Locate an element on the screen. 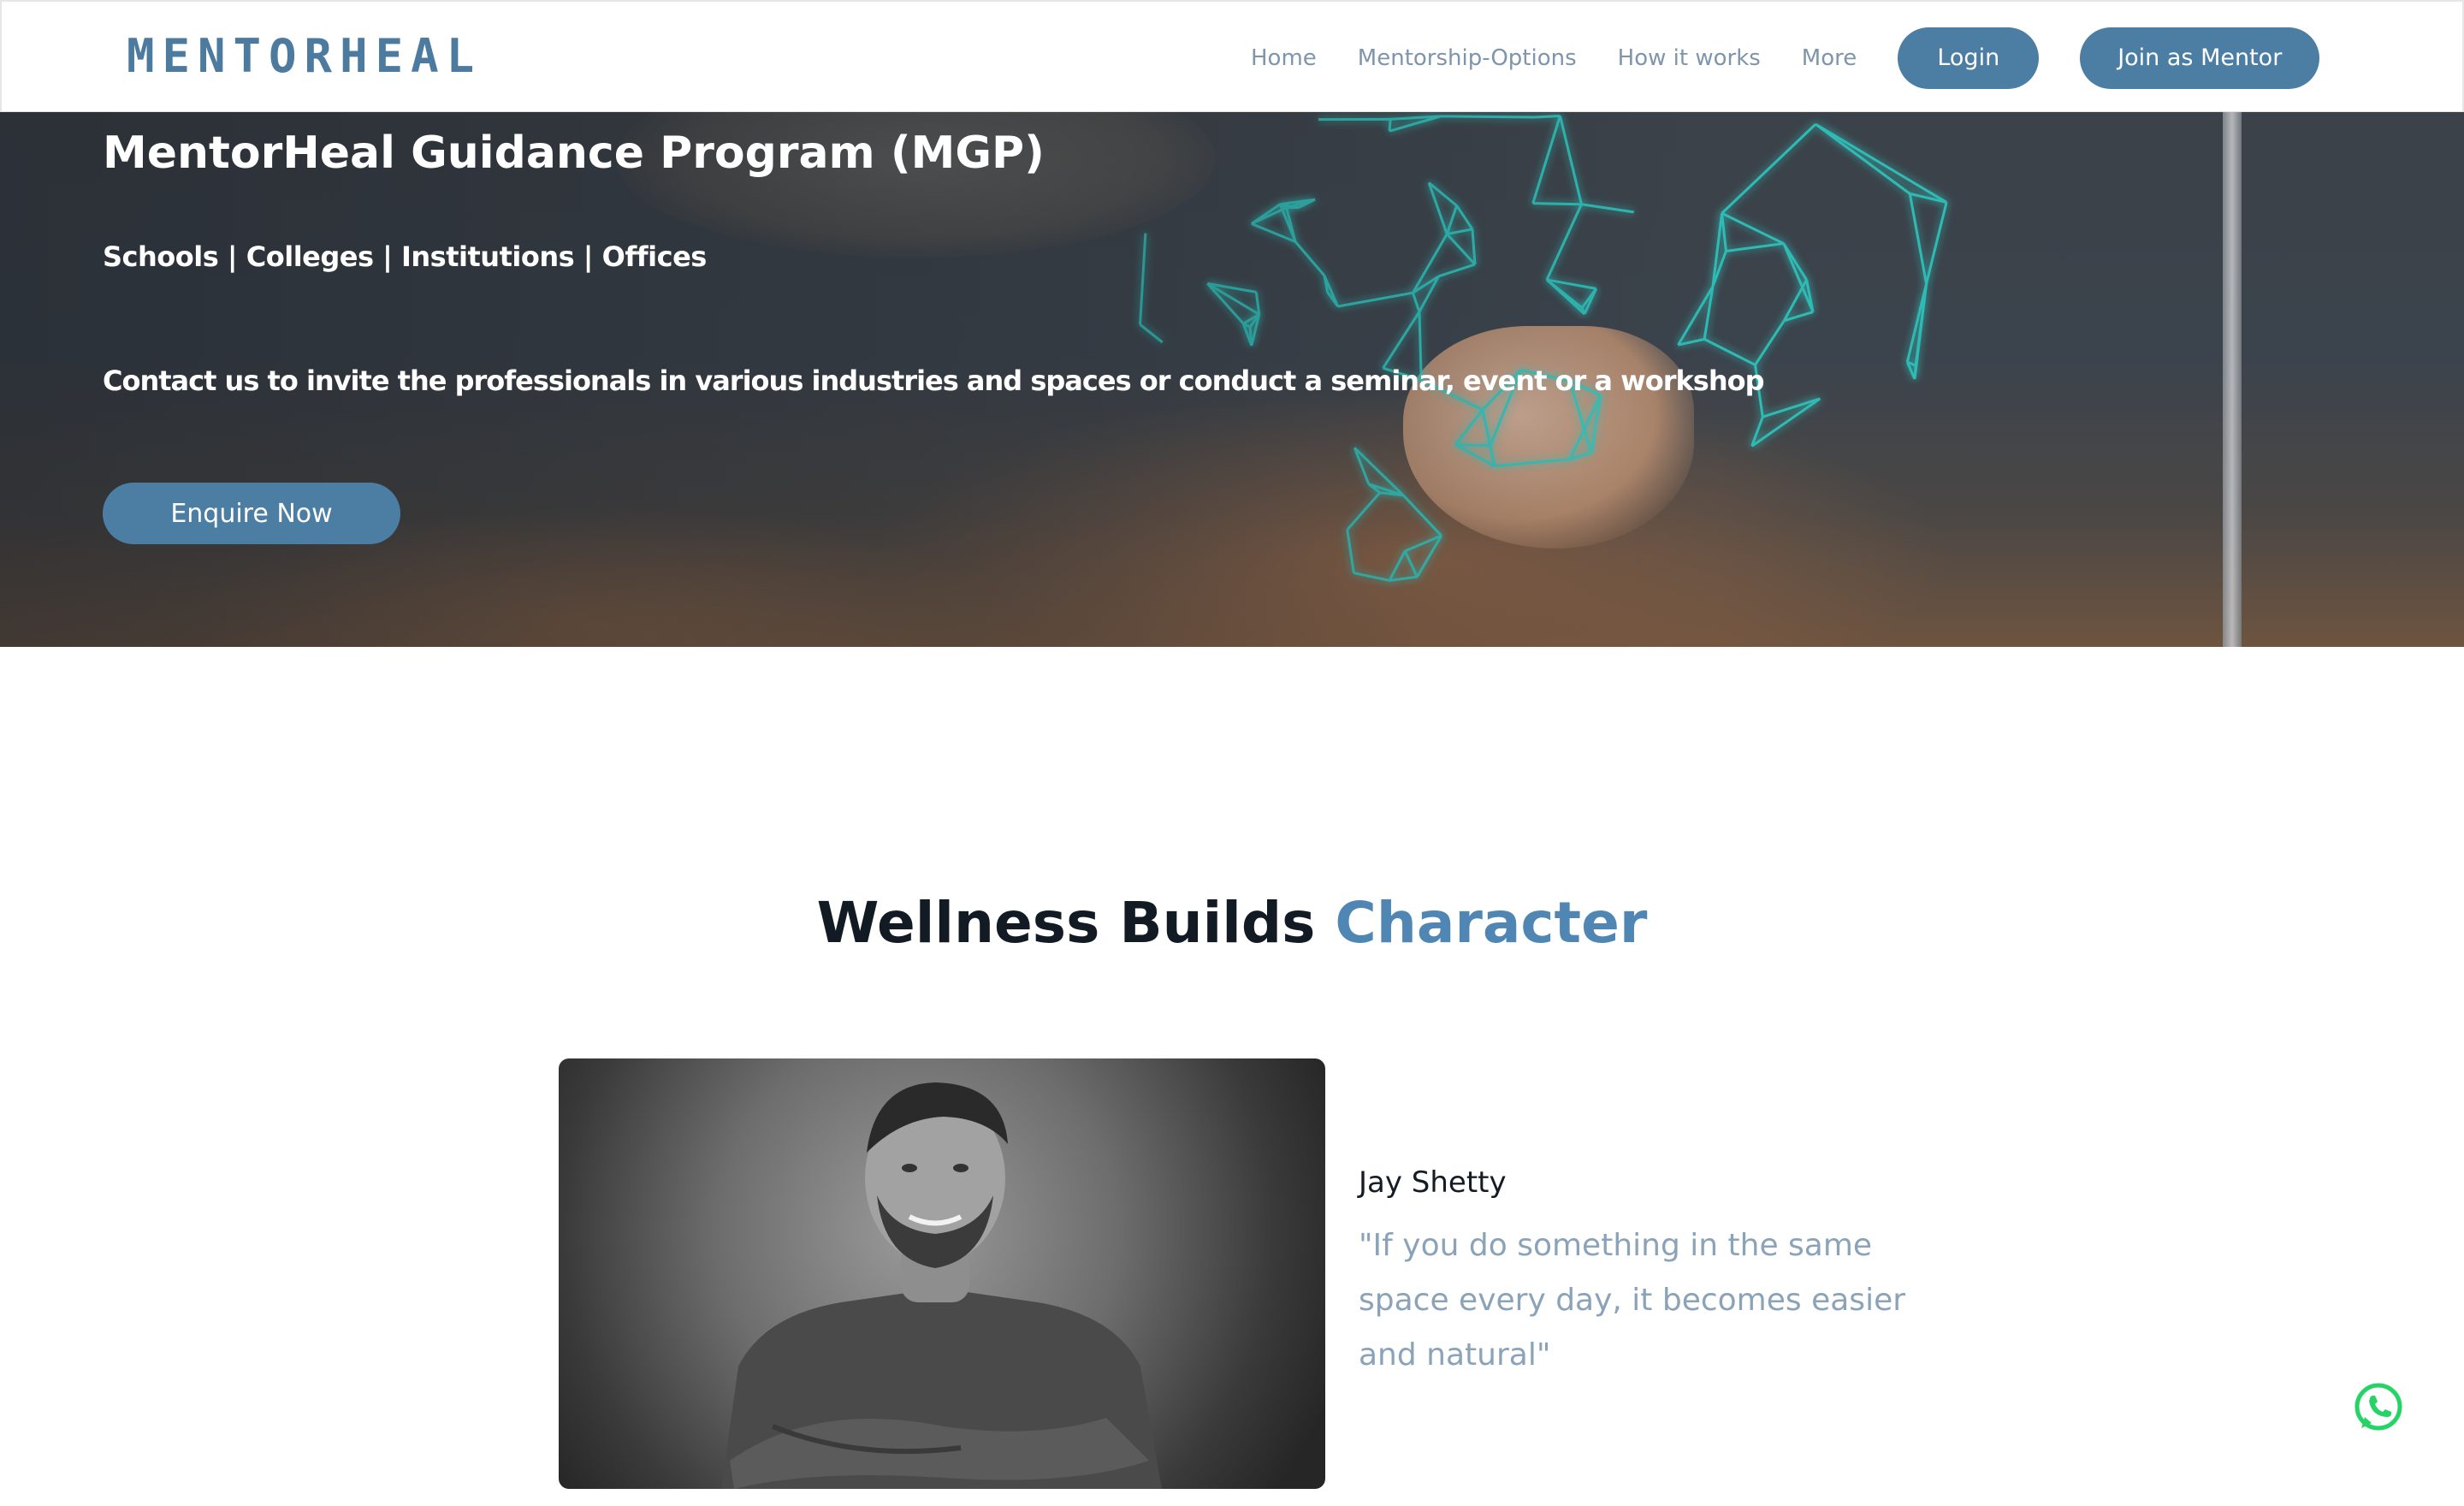  nav-more: More is located at coordinates (1829, 58).